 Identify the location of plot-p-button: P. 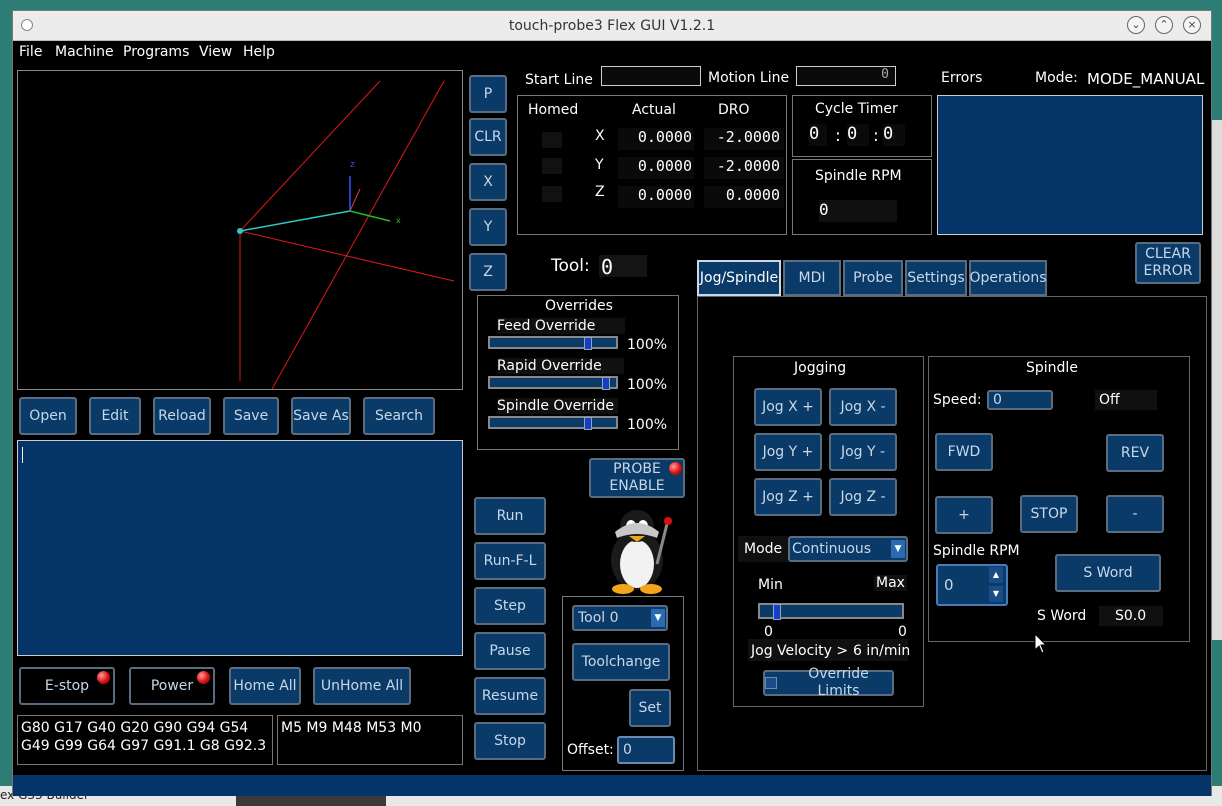
(488, 94).